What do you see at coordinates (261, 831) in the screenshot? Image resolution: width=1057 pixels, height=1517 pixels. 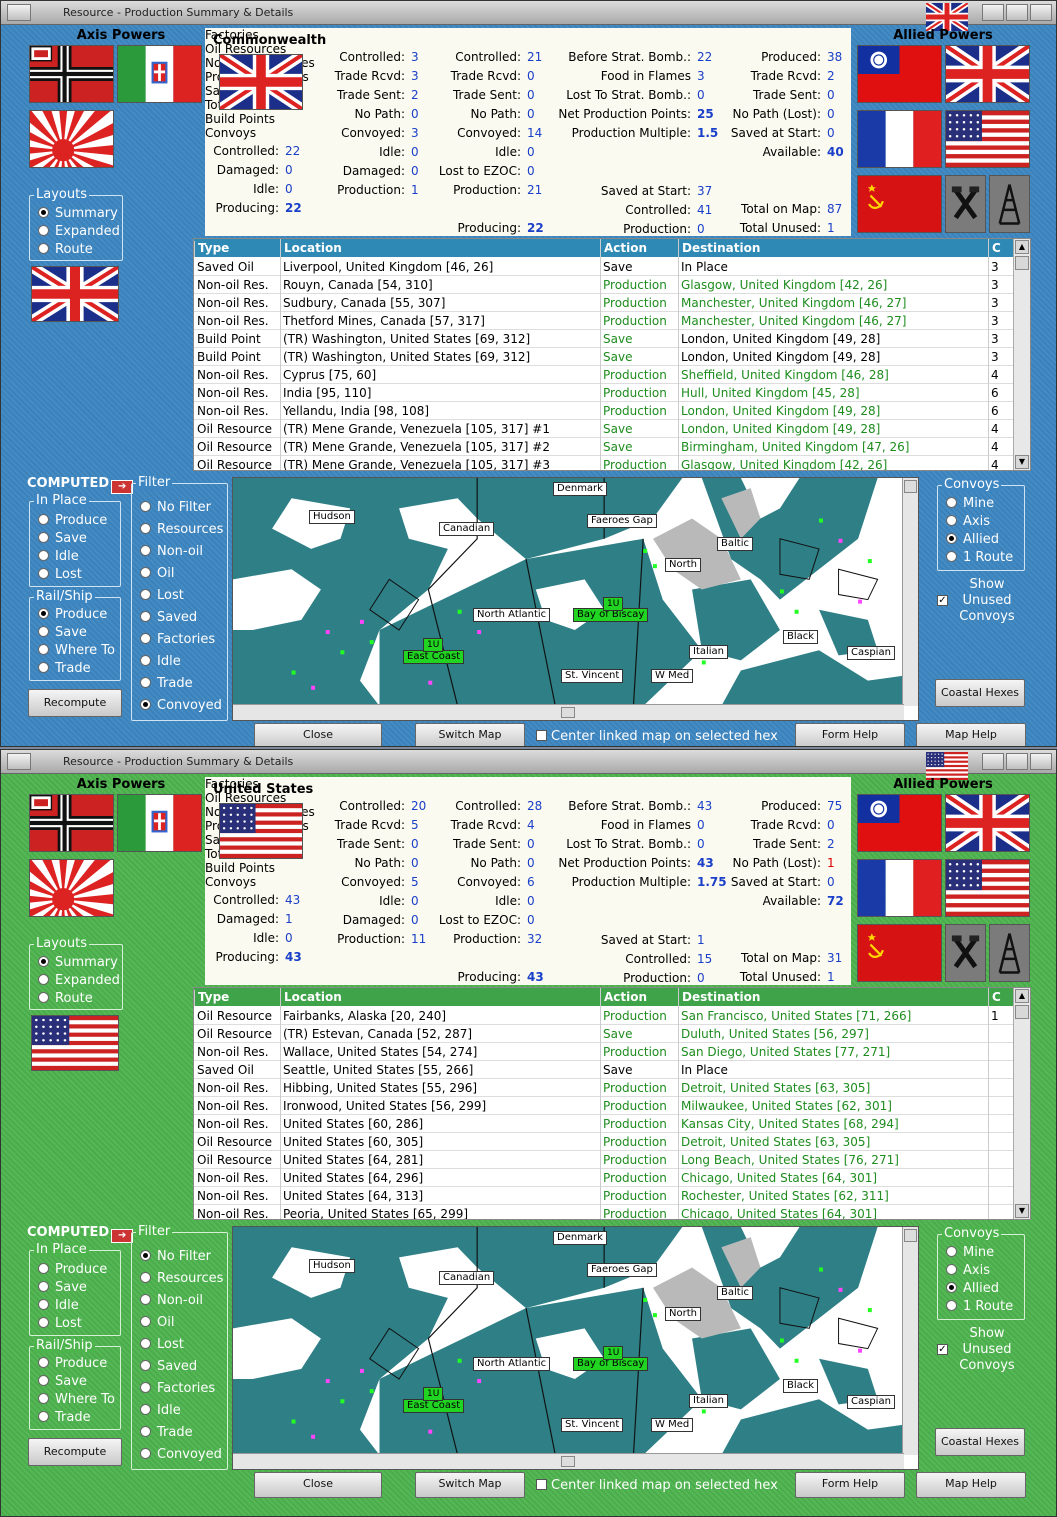 I see `country-flag-icon` at bounding box center [261, 831].